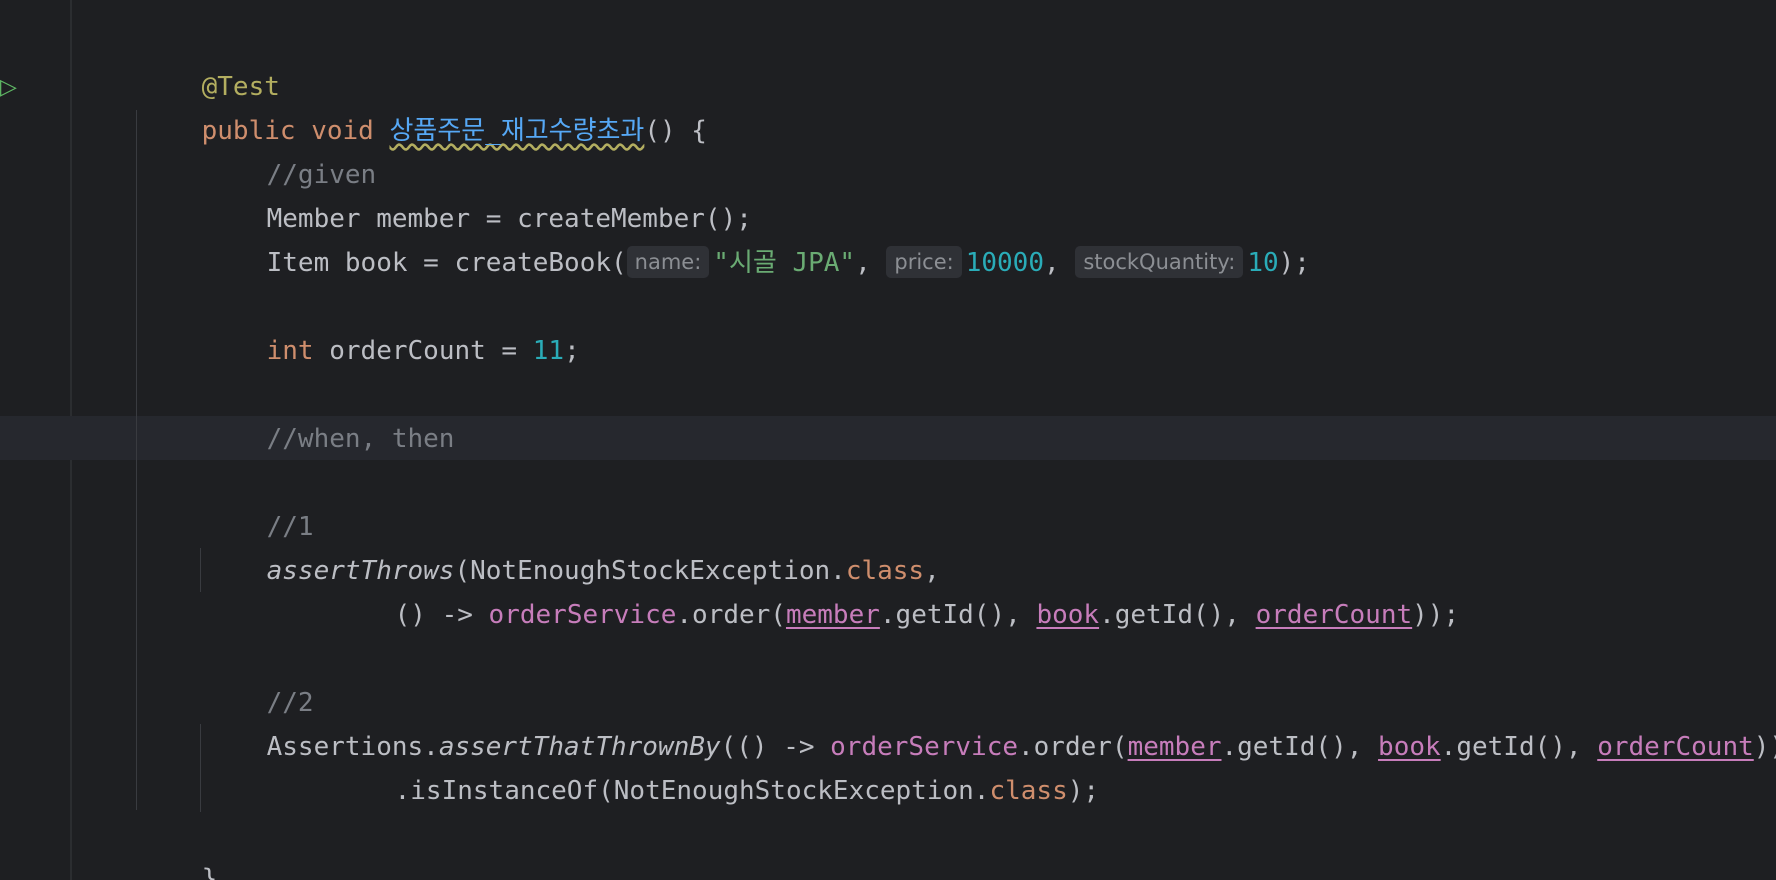 Image resolution: width=1776 pixels, height=880 pixels. Describe the element at coordinates (290, 351) in the screenshot. I see `keyword-int: int` at that location.